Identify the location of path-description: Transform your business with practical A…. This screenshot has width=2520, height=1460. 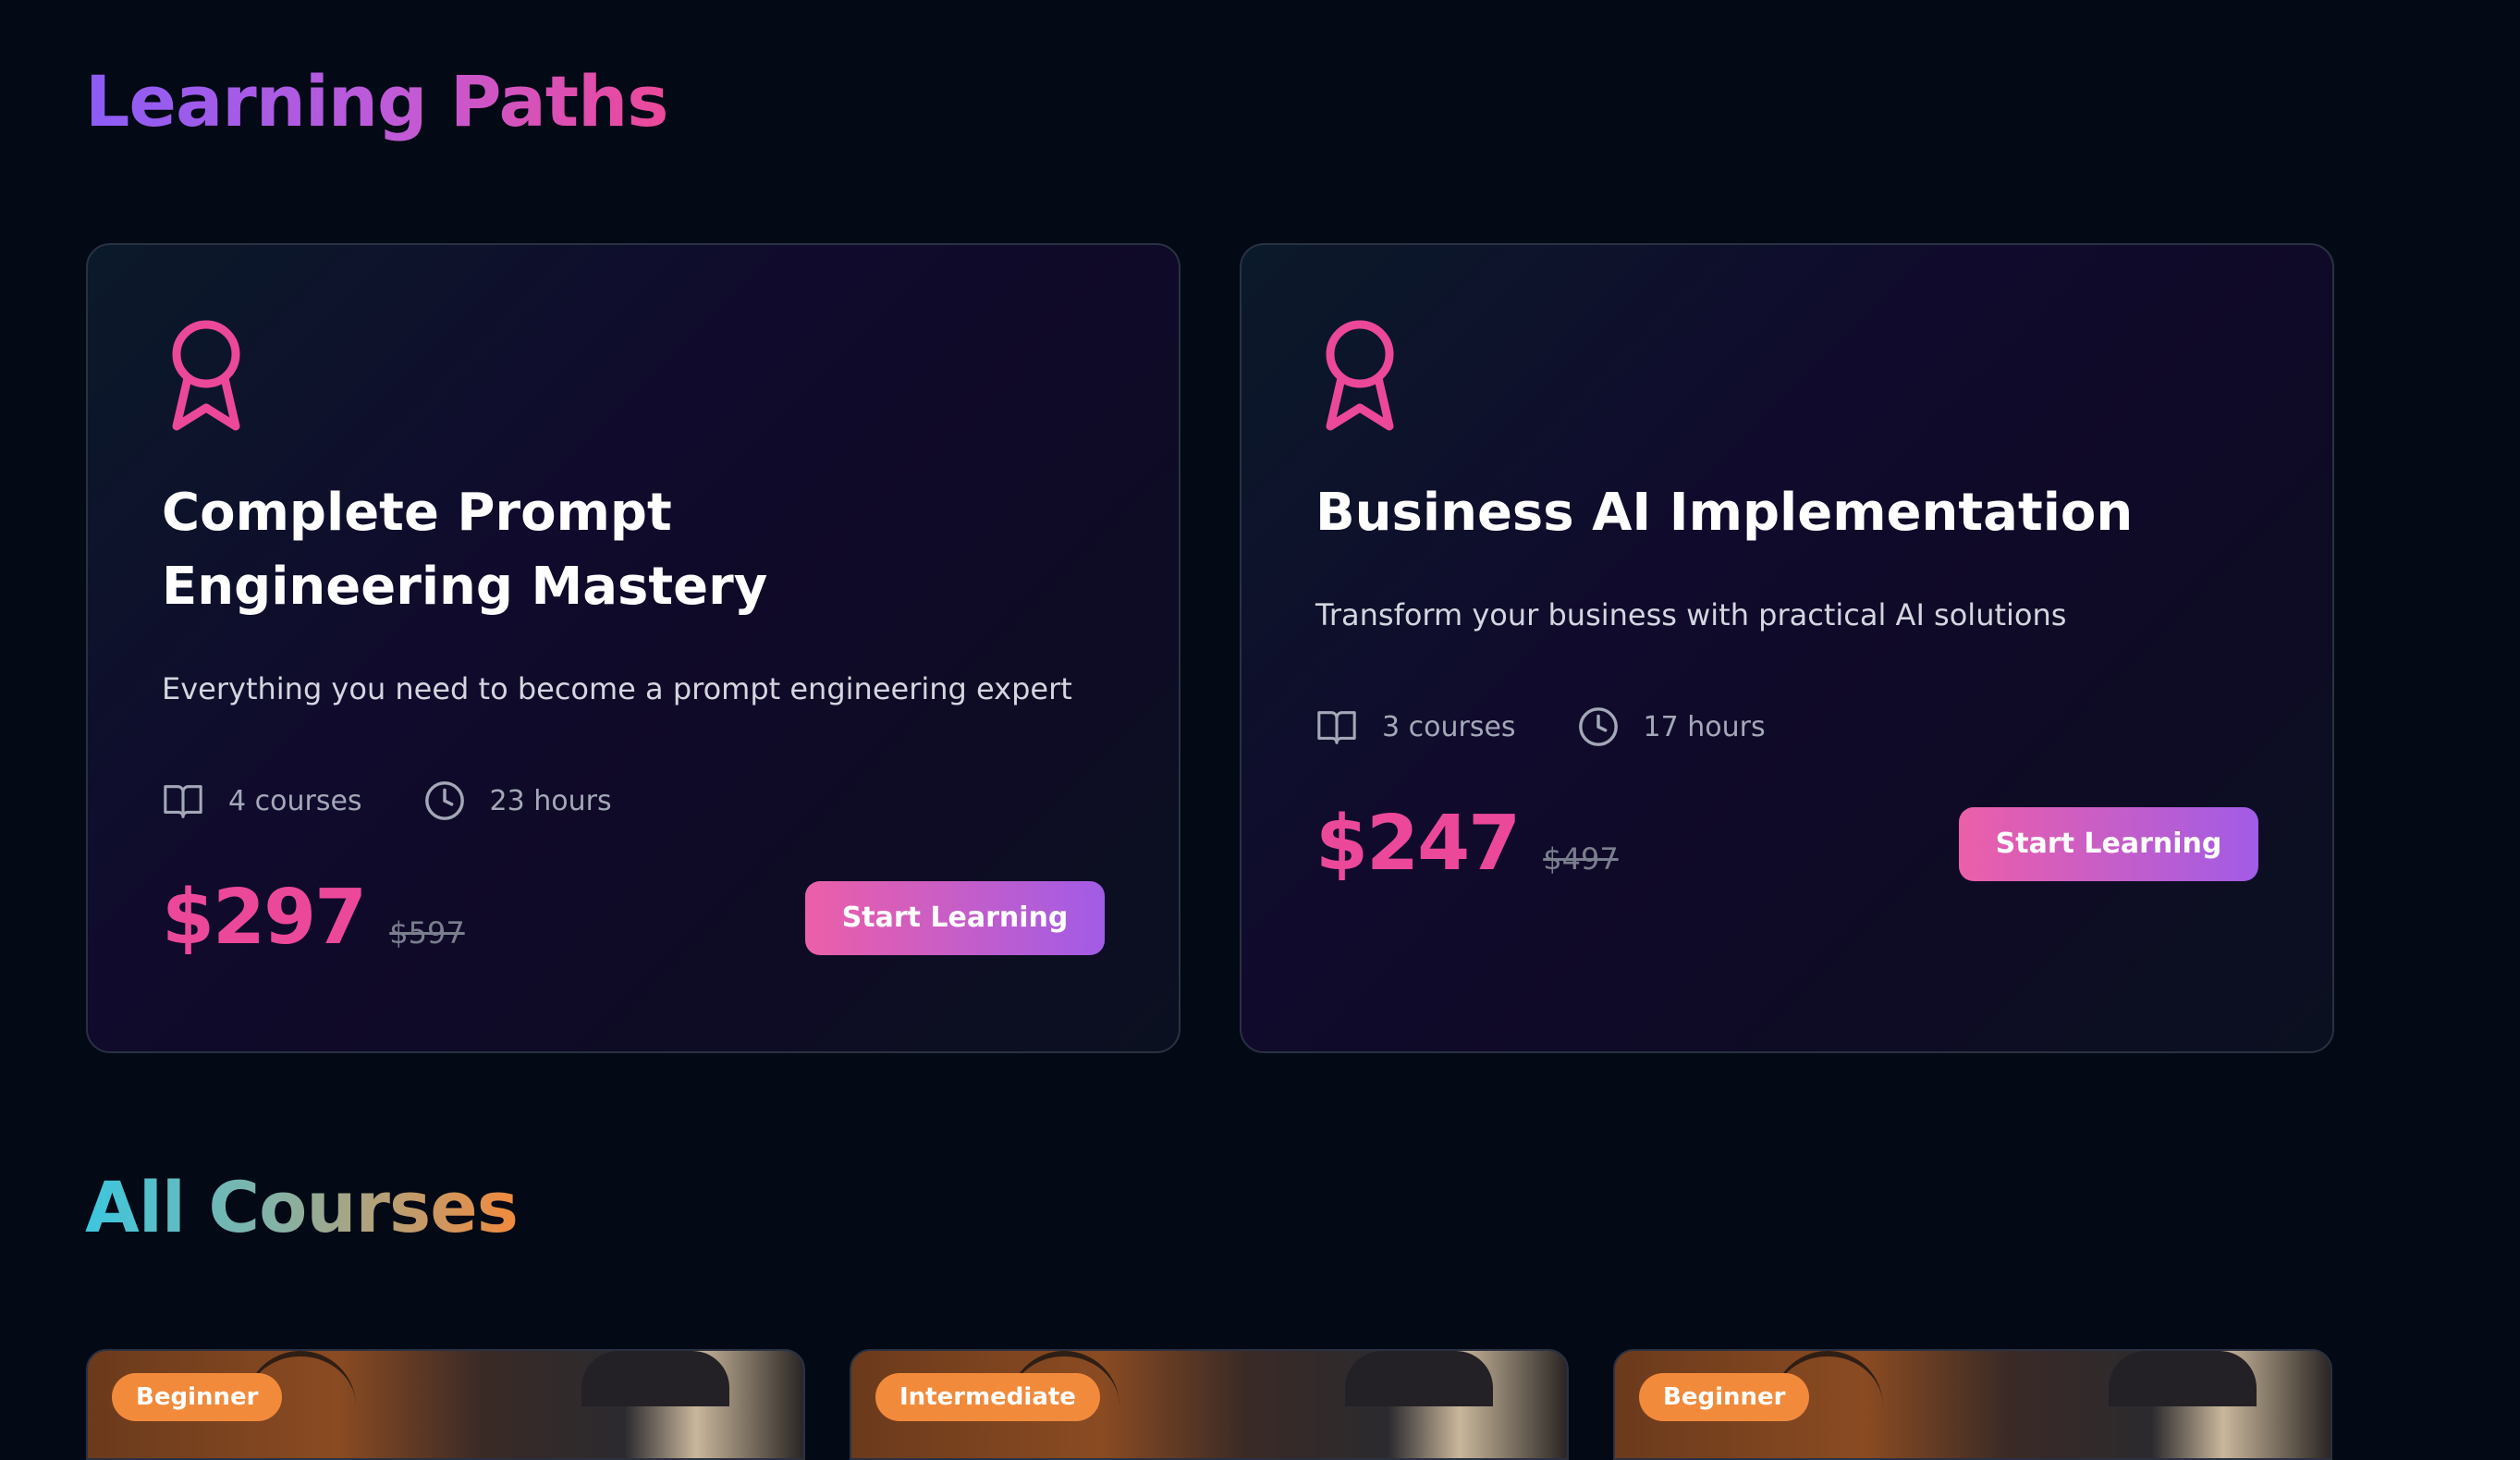
(1691, 614).